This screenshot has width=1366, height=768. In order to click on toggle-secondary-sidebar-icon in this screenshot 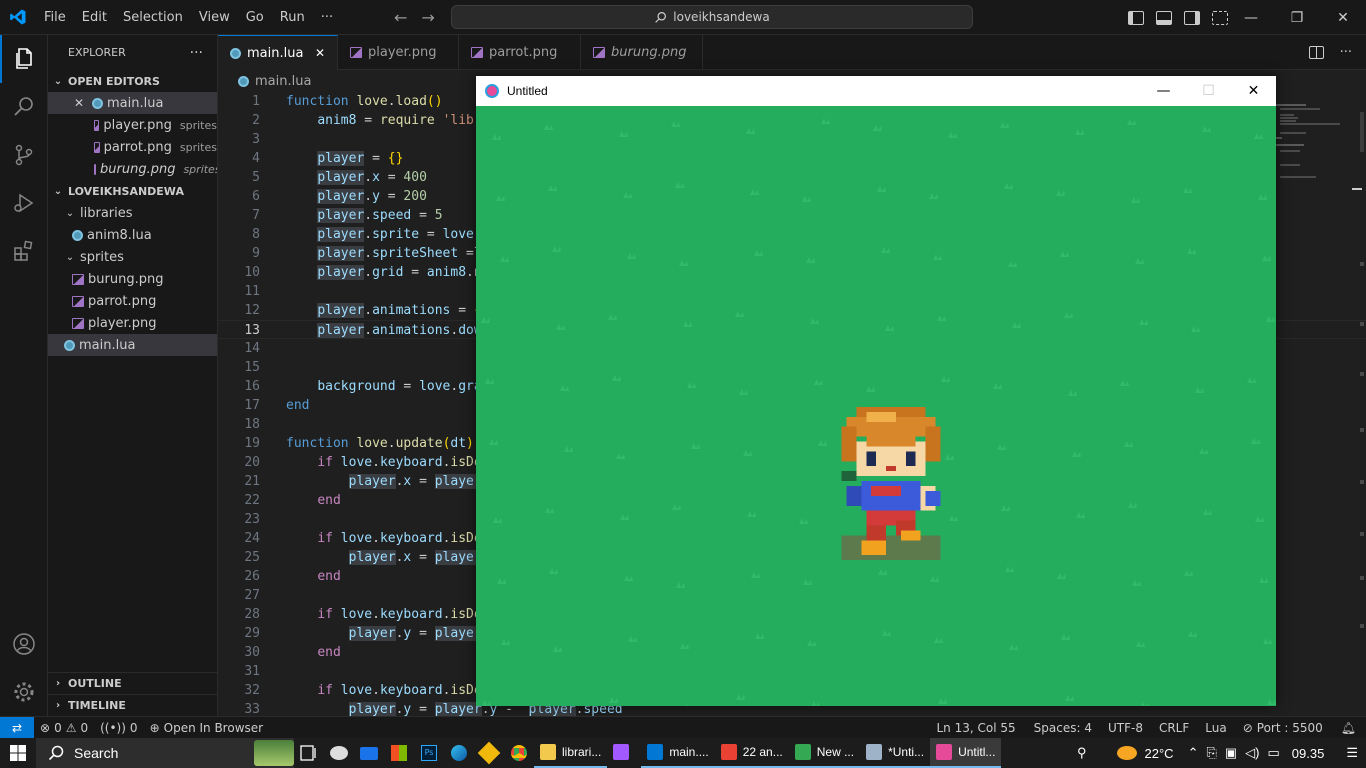, I will do `click(1192, 17)`.